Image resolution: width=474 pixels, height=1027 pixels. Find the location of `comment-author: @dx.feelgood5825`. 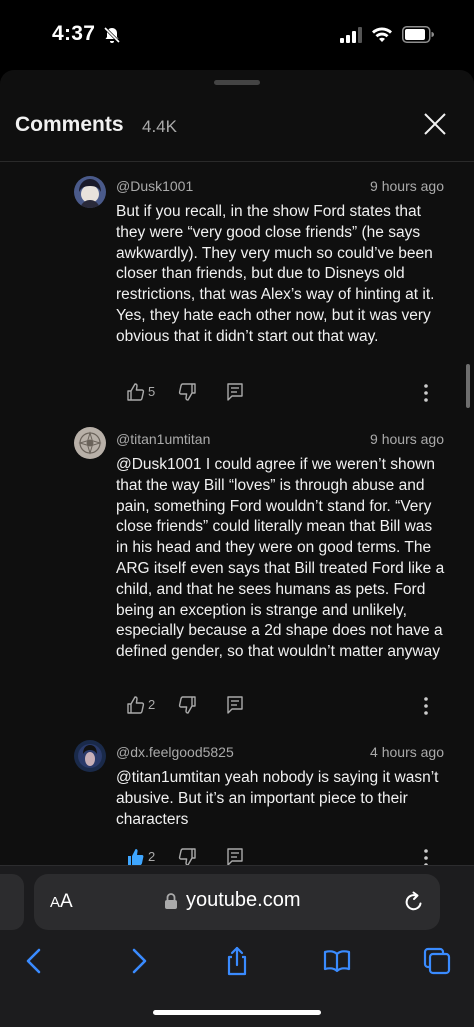

comment-author: @dx.feelgood5825 is located at coordinates (175, 752).